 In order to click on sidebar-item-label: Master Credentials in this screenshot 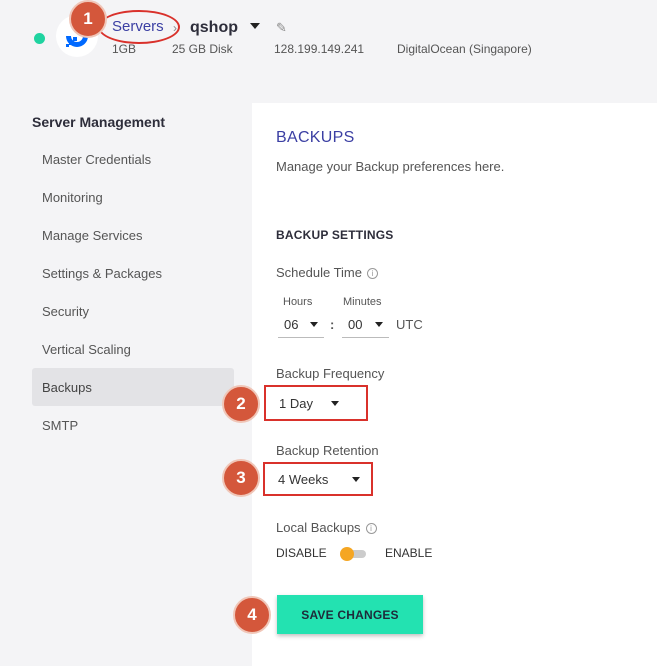, I will do `click(97, 159)`.